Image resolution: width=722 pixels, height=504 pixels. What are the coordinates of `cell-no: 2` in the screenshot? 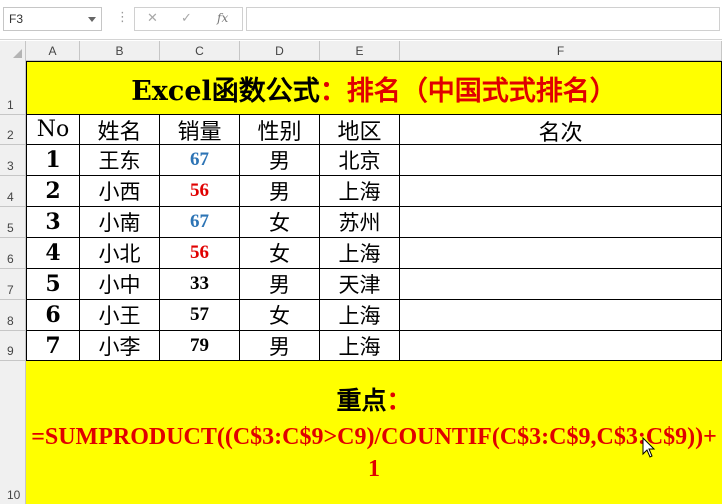 It's located at (53, 191).